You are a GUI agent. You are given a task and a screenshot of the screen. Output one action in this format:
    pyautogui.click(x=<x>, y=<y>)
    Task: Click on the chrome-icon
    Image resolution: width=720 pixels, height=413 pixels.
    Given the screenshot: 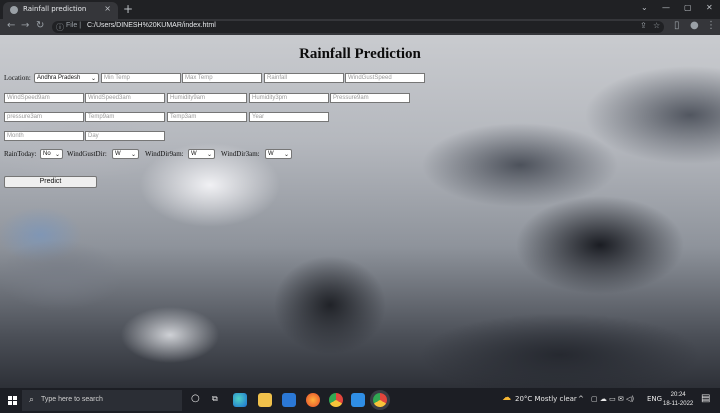 What is the action you would take?
    pyautogui.click(x=336, y=400)
    